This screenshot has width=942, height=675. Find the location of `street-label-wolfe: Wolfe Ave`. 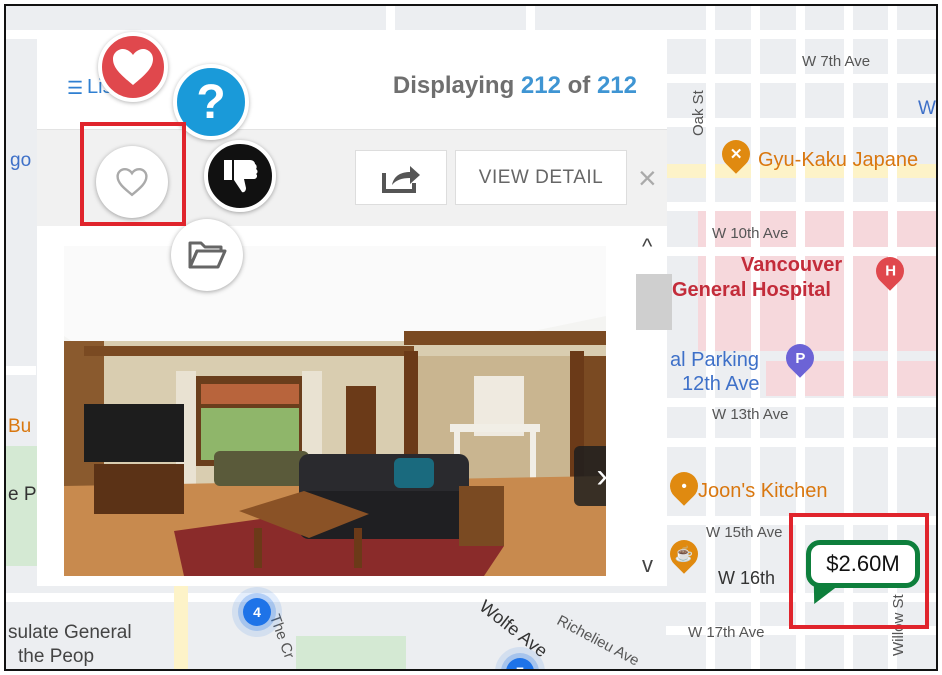

street-label-wolfe: Wolfe Ave is located at coordinates (513, 629).